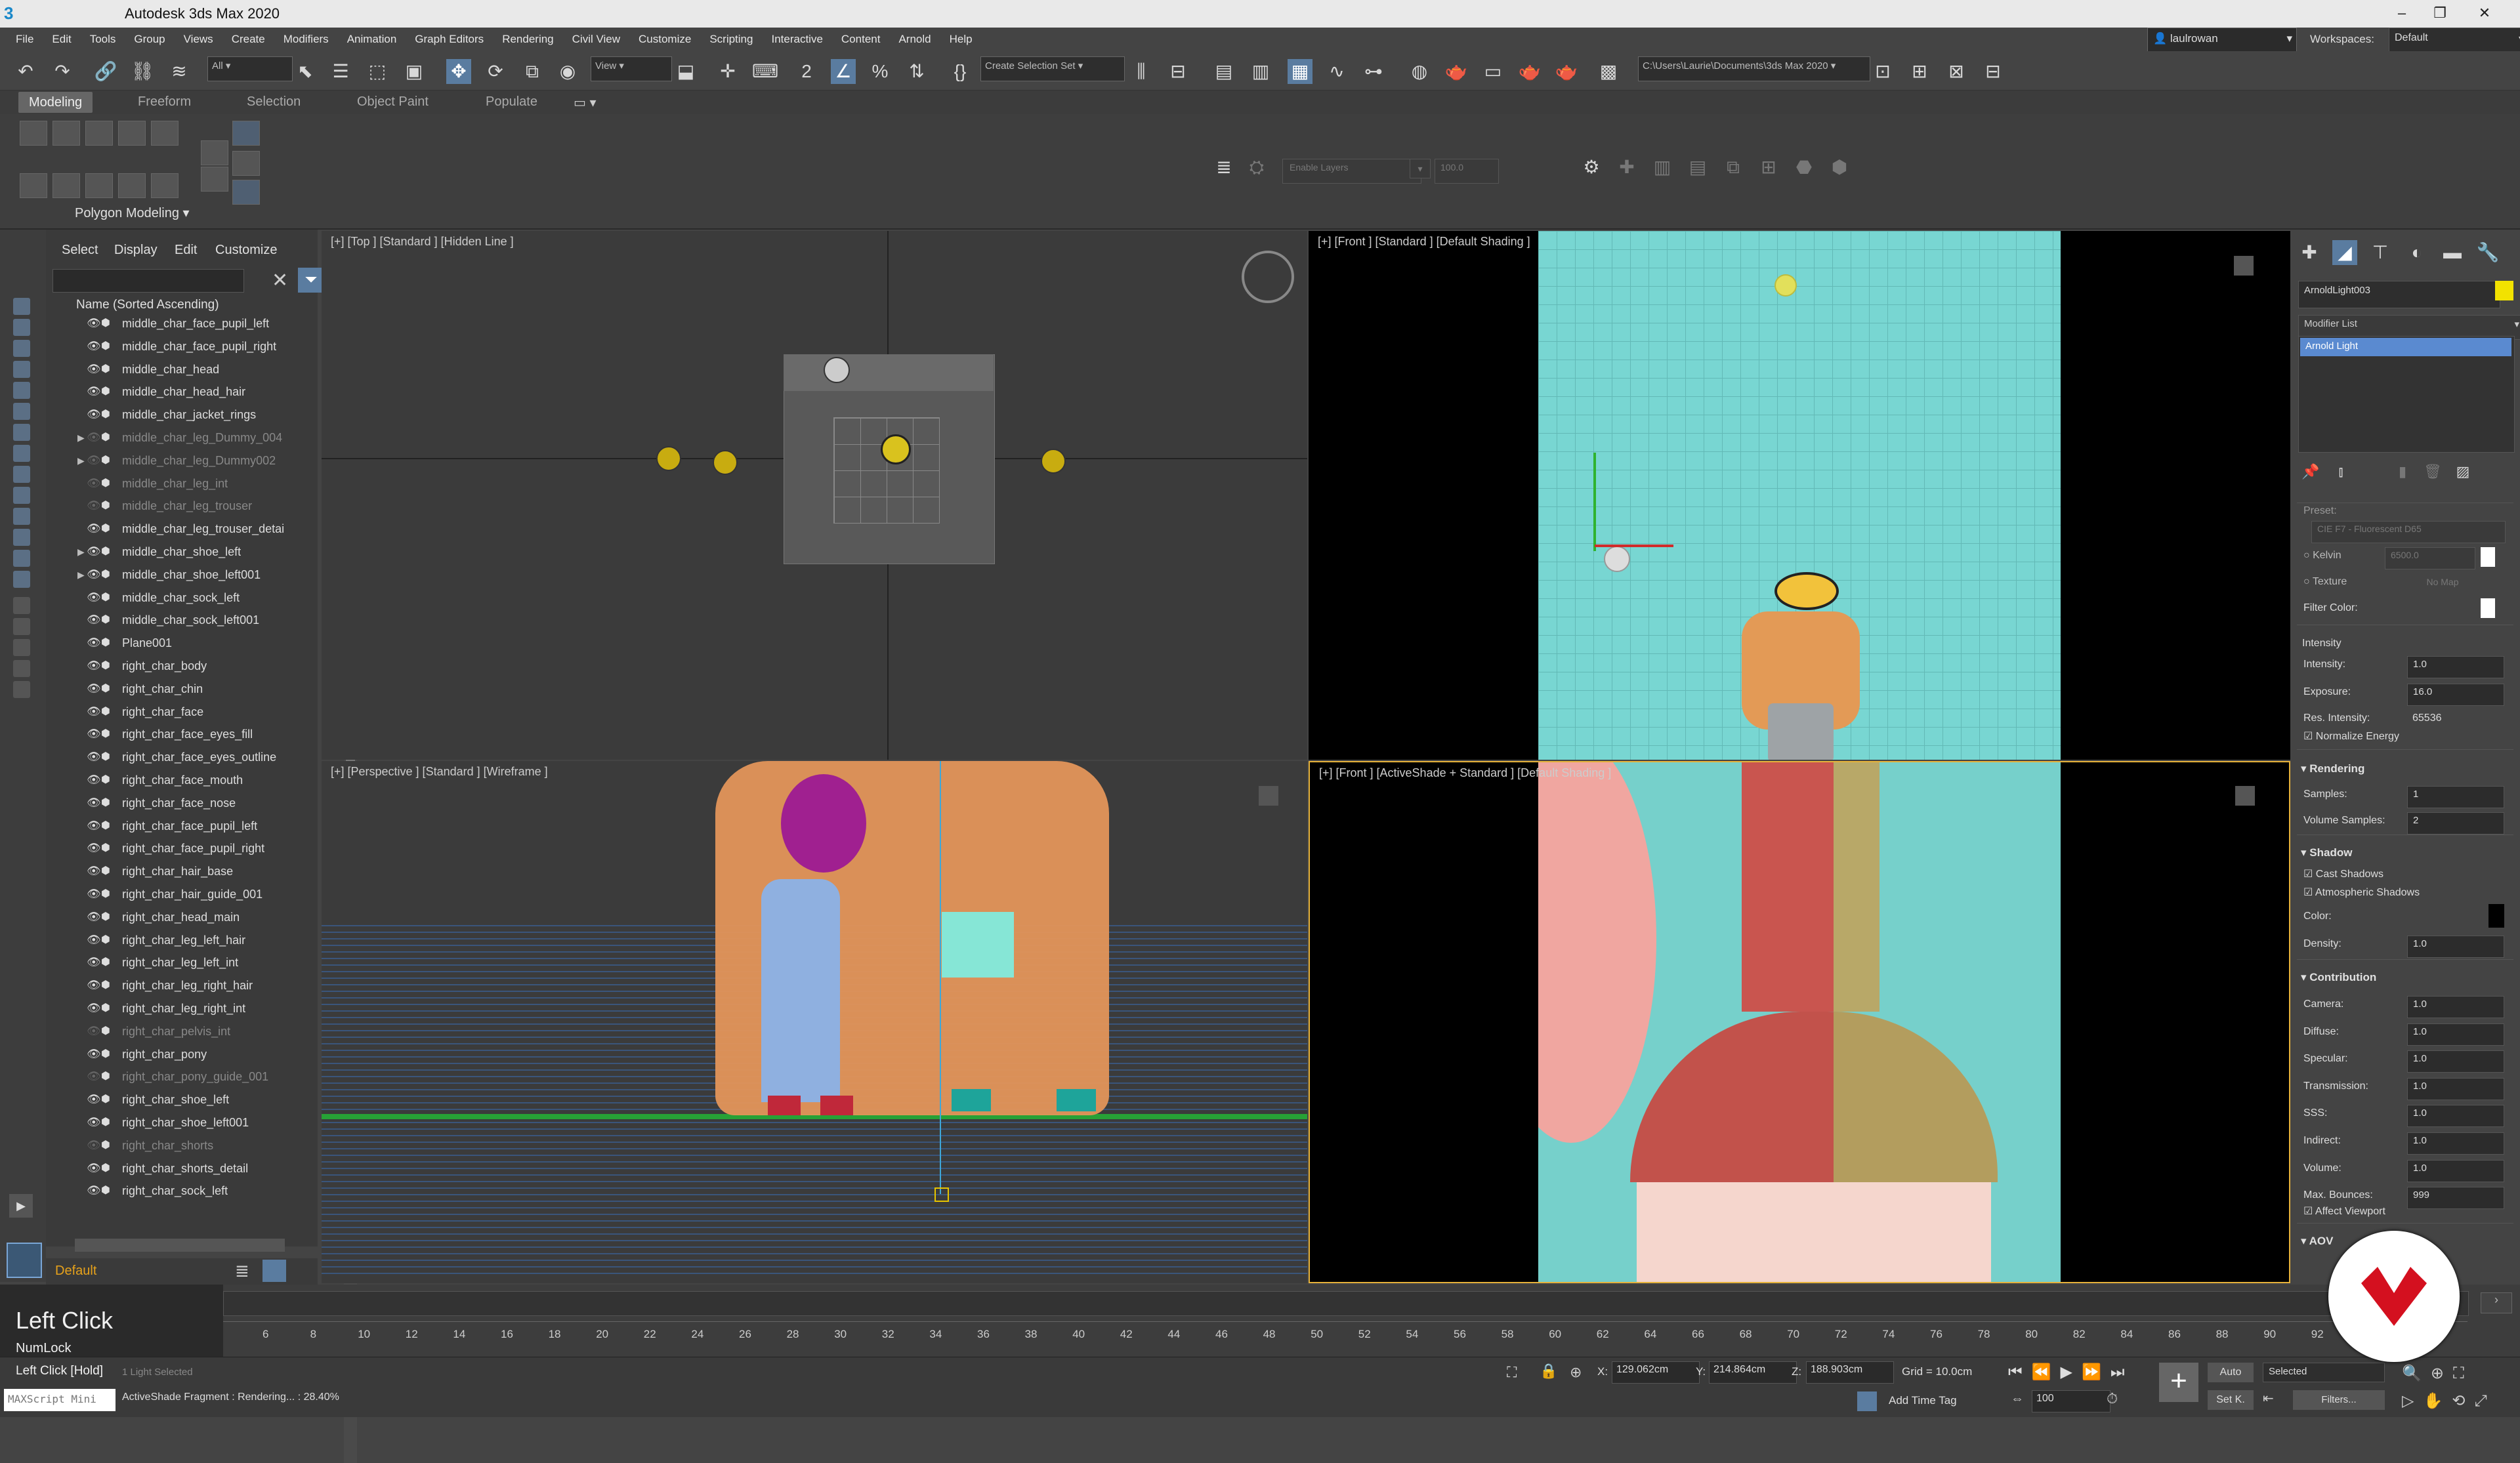  I want to click on list-item: 👁 ⬢ right_char_face_mouth, so click(195, 780).